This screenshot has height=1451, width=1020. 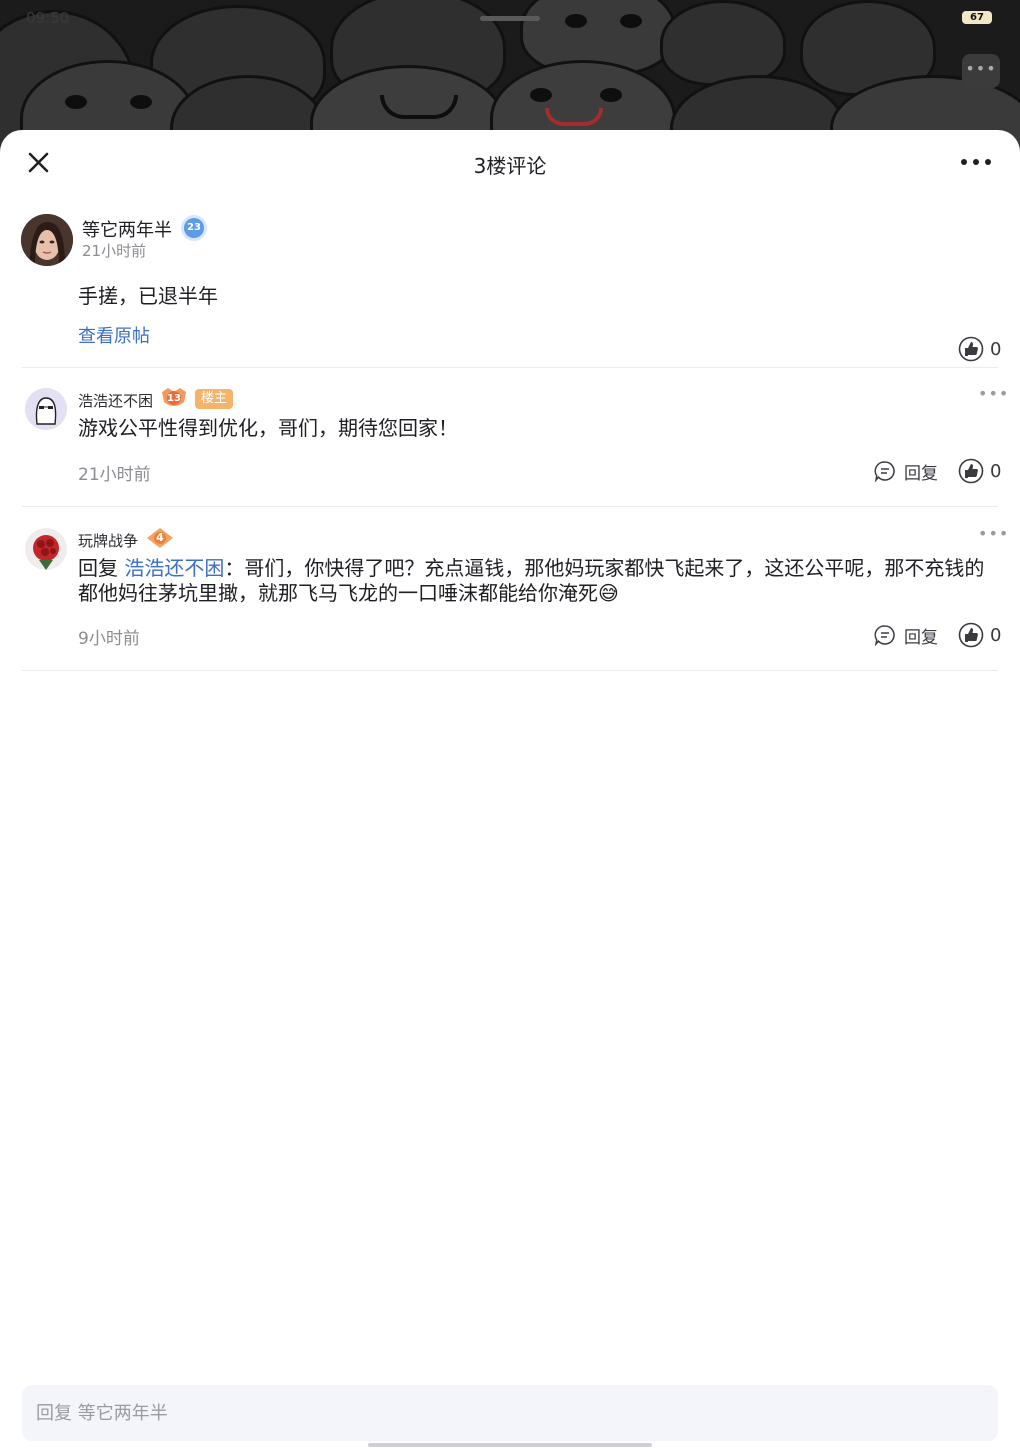 What do you see at coordinates (101, 568) in the screenshot?
I see `reply-prefix: 回复` at bounding box center [101, 568].